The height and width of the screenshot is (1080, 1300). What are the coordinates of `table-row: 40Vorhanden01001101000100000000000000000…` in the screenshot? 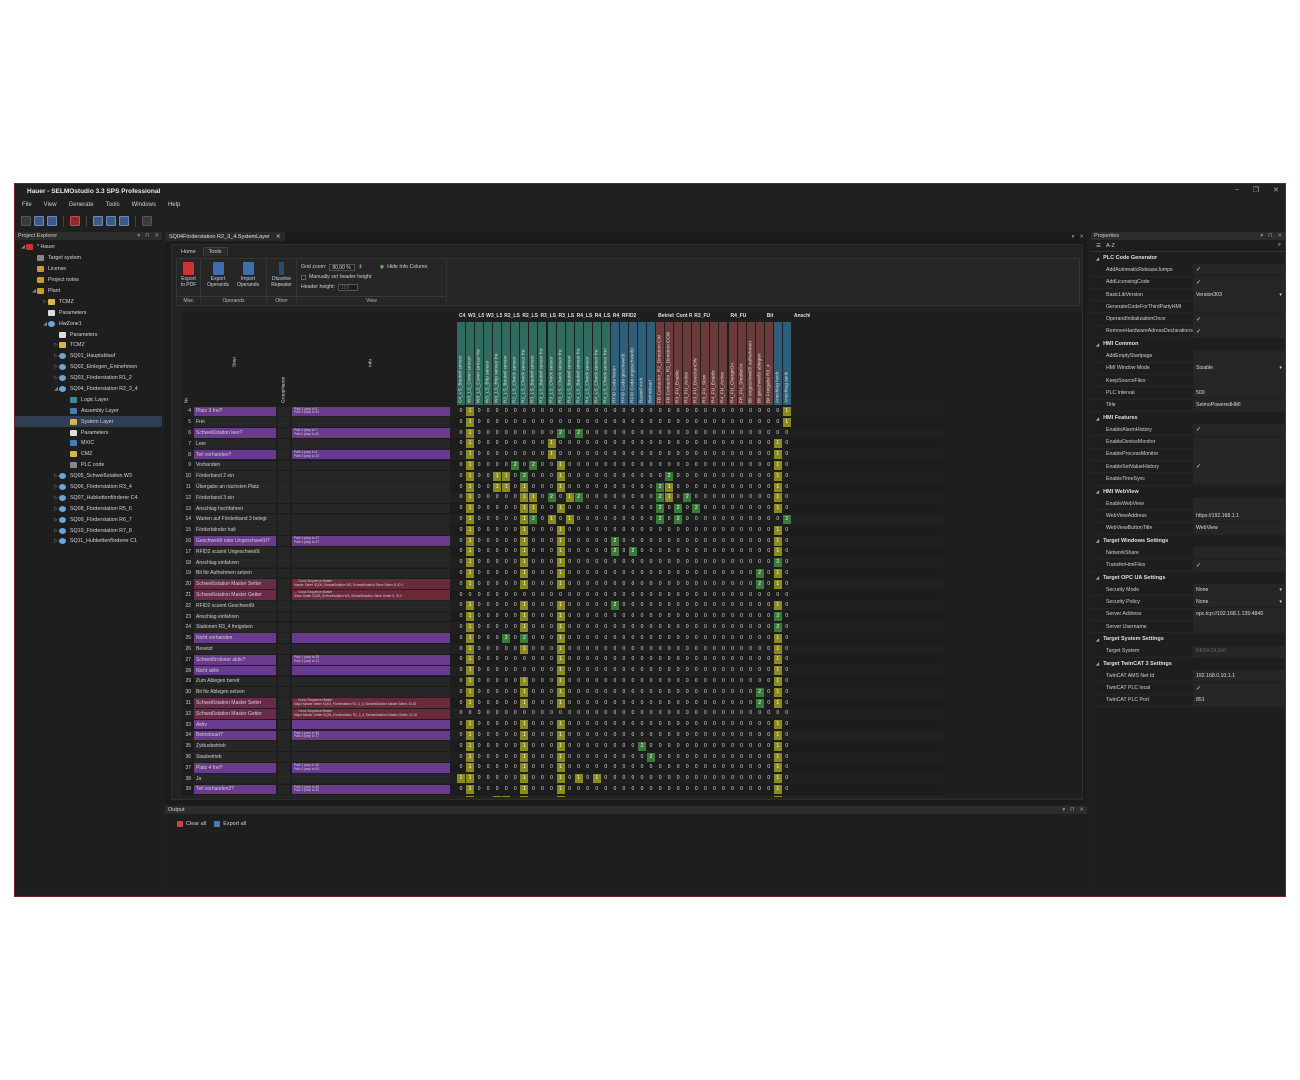 It's located at (562, 796).